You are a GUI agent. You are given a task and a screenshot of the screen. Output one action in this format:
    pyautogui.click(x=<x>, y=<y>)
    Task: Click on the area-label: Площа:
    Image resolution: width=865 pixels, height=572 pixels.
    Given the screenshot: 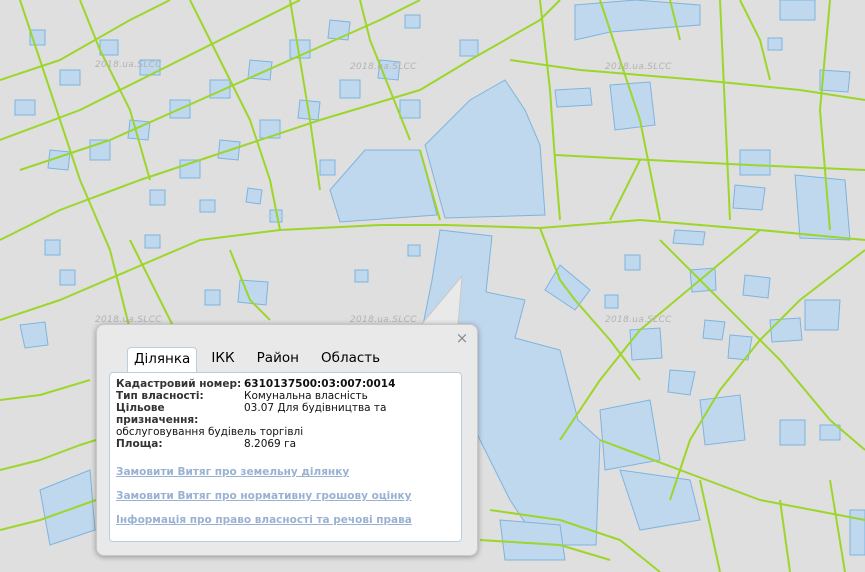 What is the action you would take?
    pyautogui.click(x=139, y=444)
    